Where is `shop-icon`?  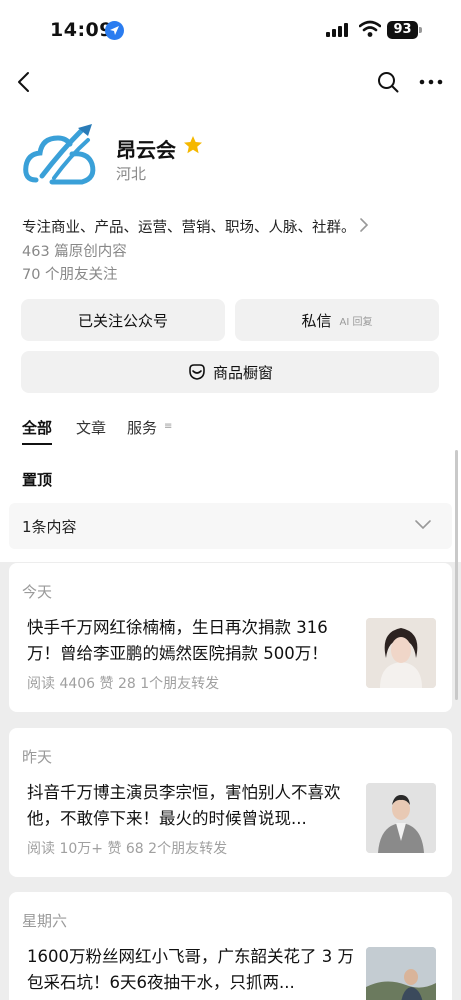 shop-icon is located at coordinates (197, 372).